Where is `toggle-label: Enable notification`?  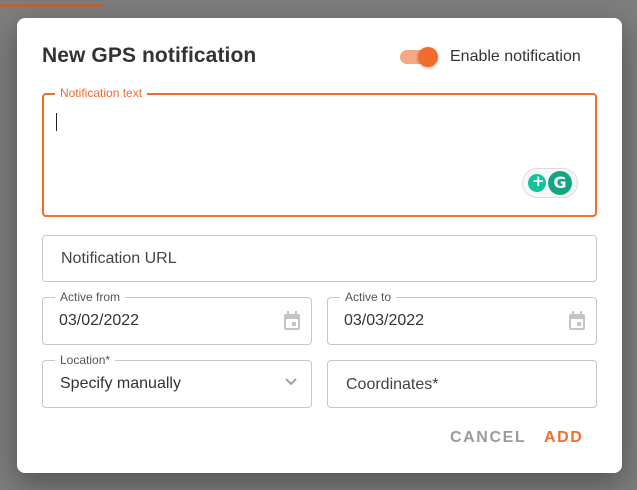 toggle-label: Enable notification is located at coordinates (515, 56).